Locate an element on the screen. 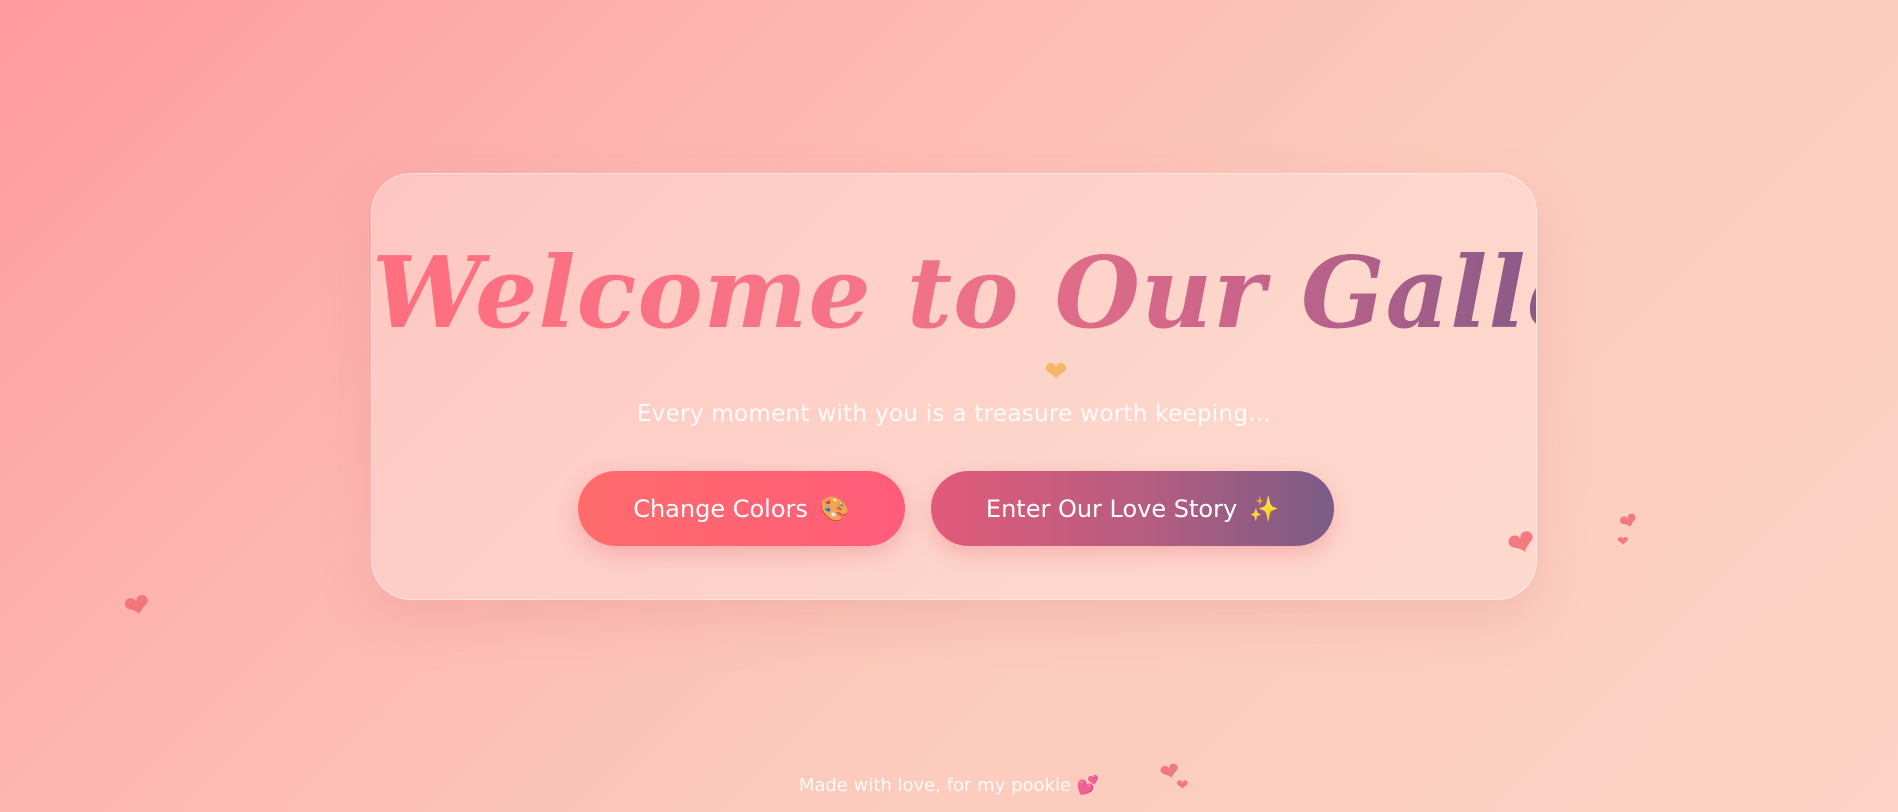  change-colors-label: Change Colors is located at coordinates (720, 508).